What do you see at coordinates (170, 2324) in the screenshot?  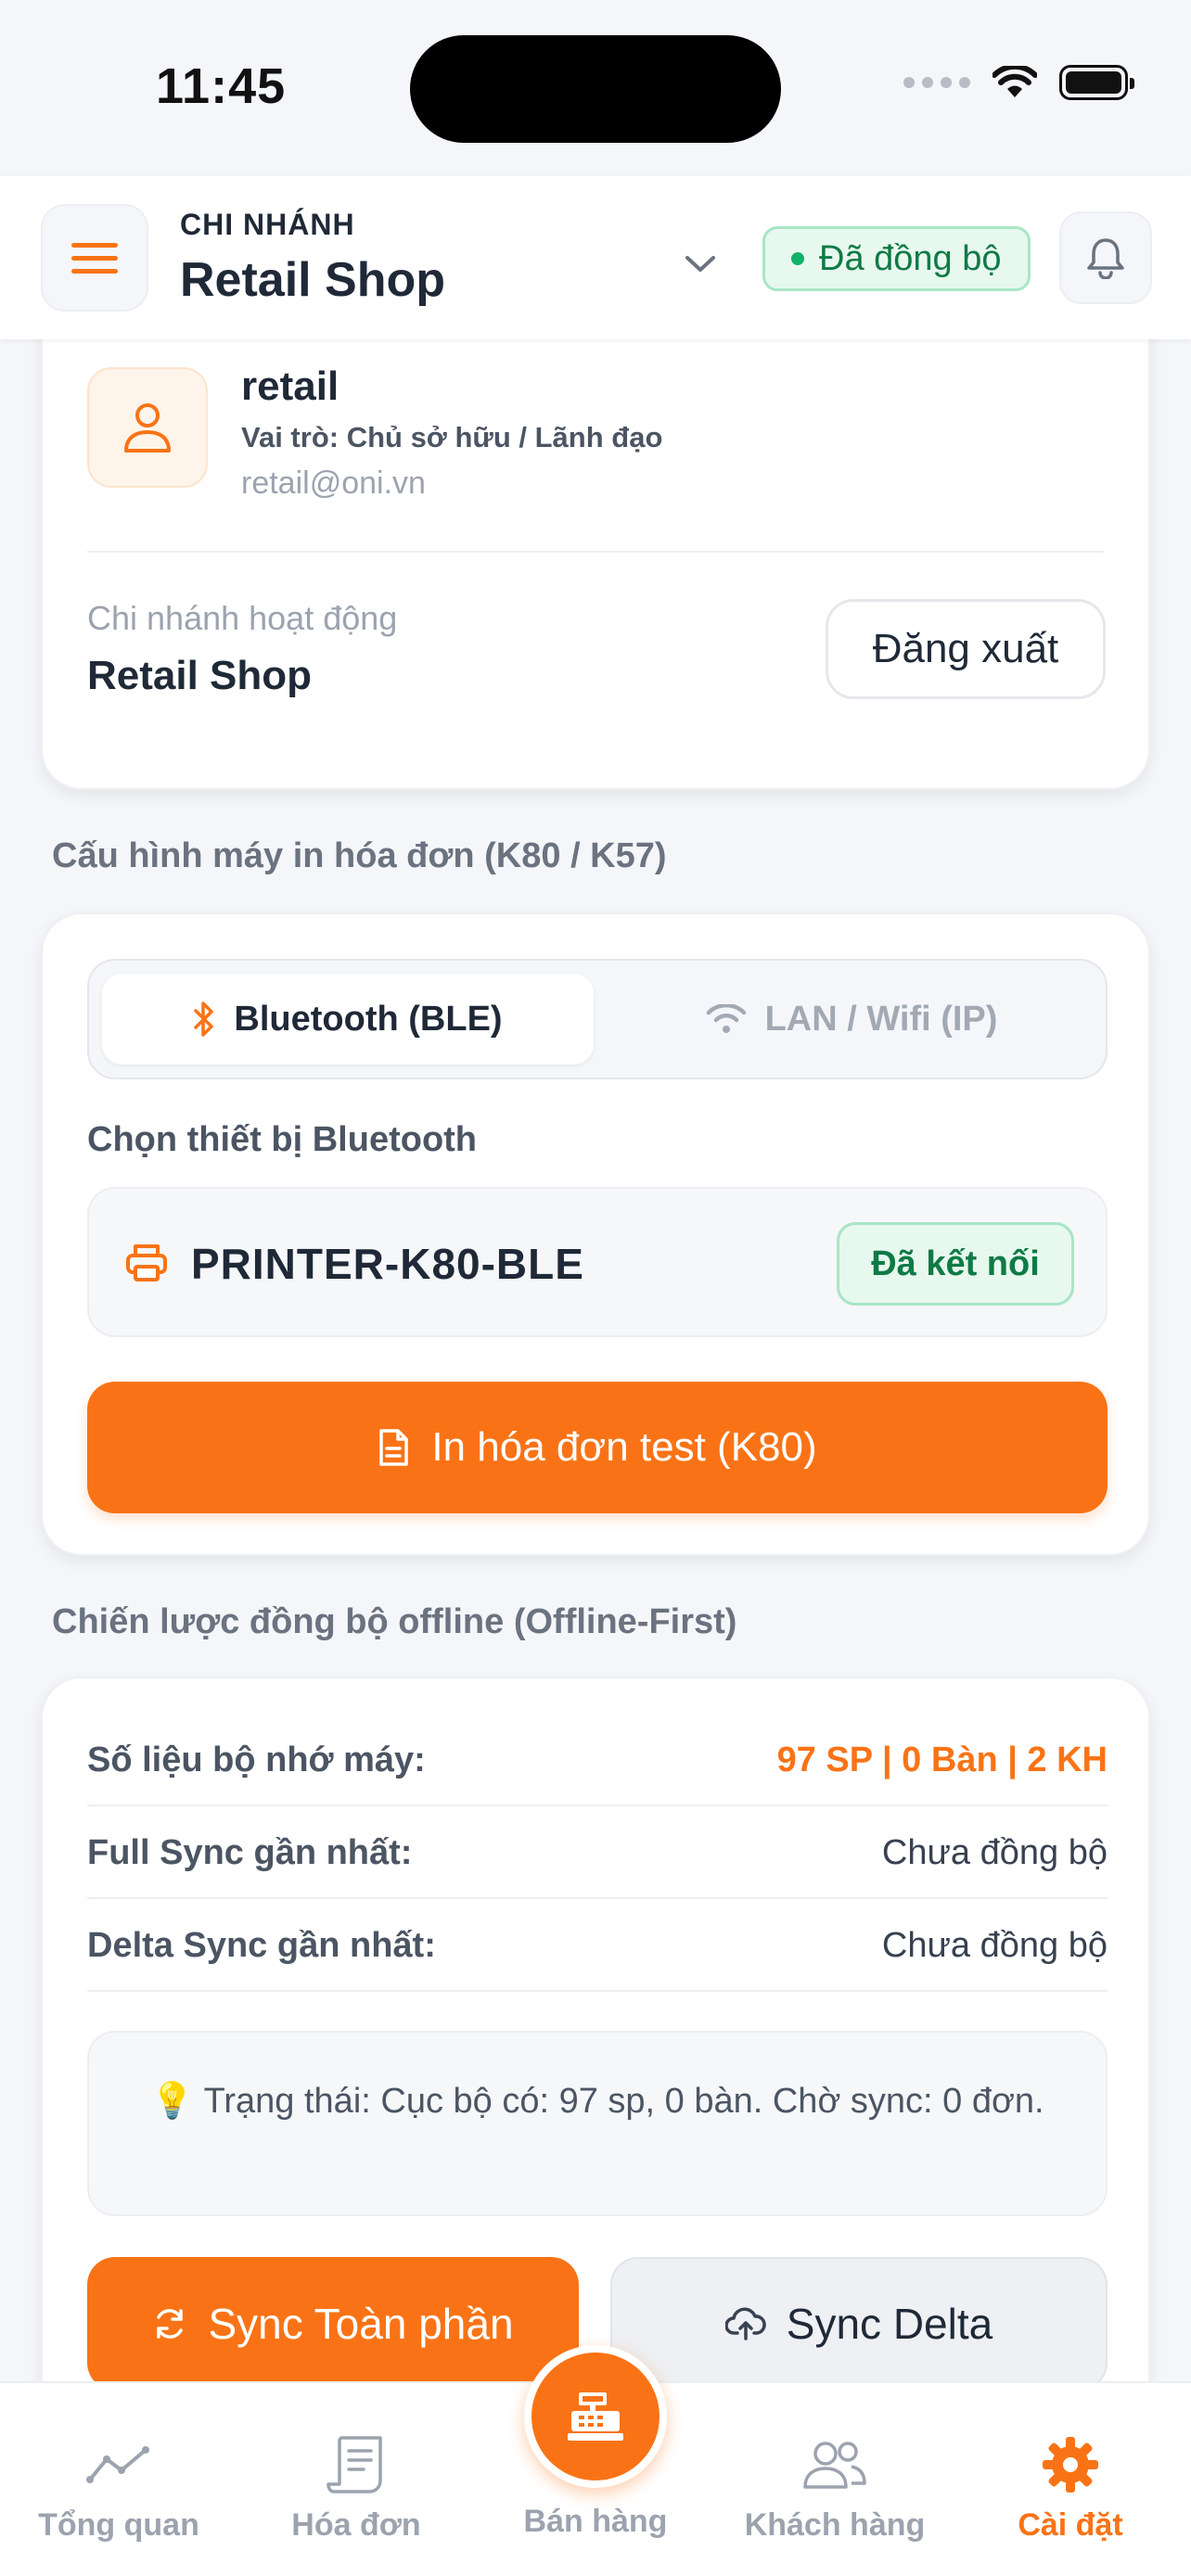 I see `refresh-icon` at bounding box center [170, 2324].